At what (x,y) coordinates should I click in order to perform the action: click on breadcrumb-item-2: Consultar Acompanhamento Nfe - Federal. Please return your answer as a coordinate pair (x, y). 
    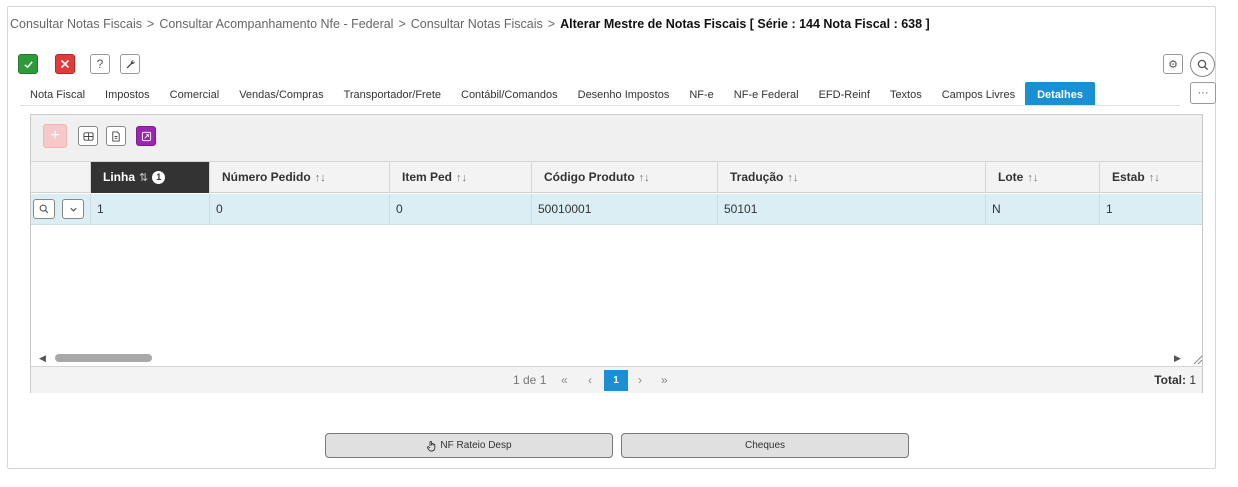
    Looking at the image, I should click on (276, 24).